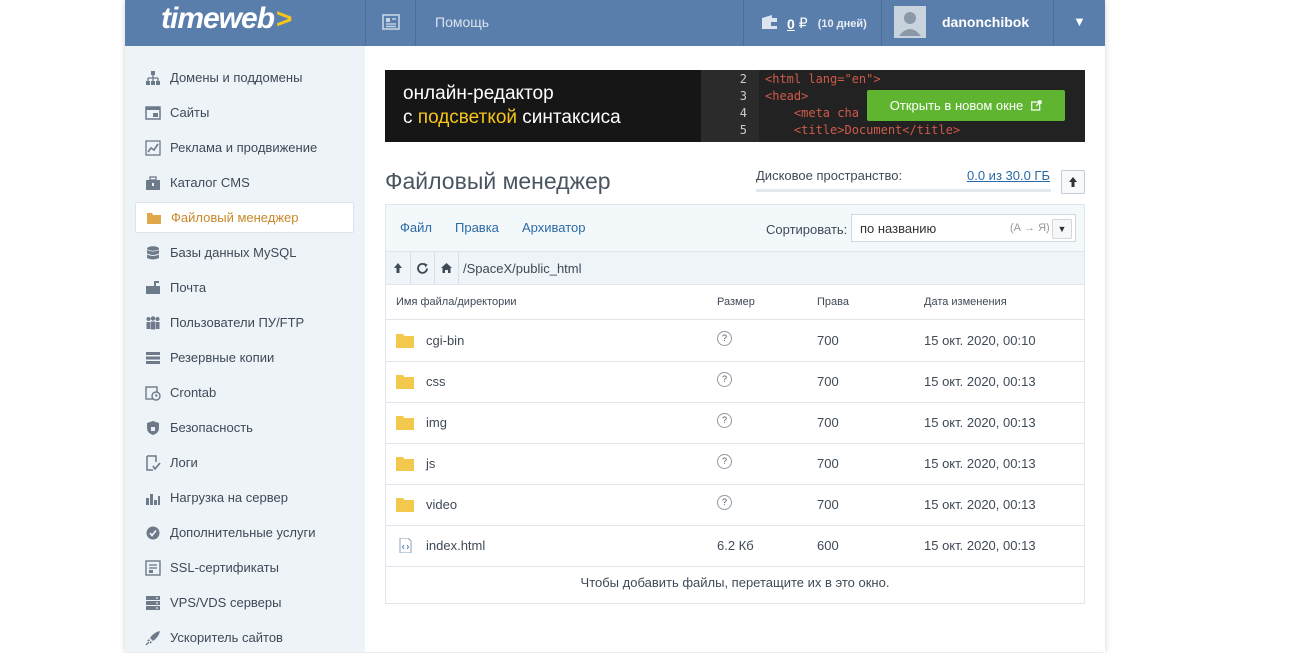 This screenshot has width=1300, height=653. What do you see at coordinates (736, 302) in the screenshot?
I see `column-header-size: Размер` at bounding box center [736, 302].